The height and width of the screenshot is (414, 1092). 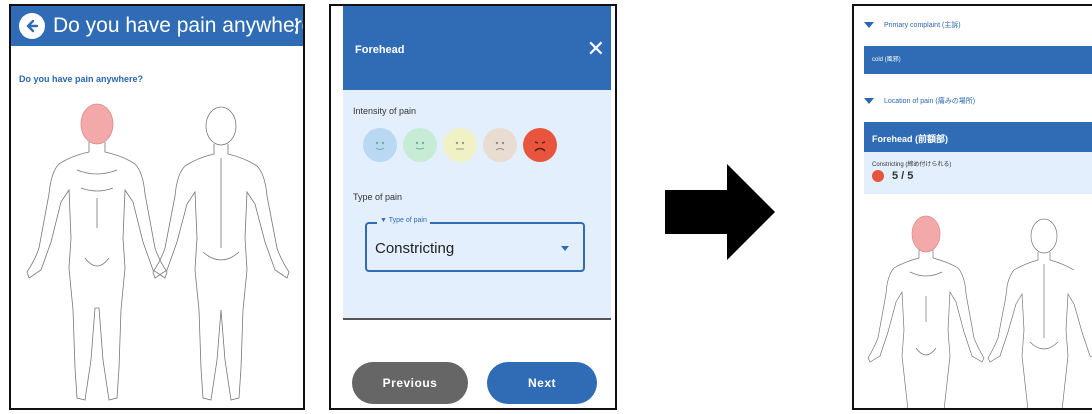 I want to click on chevron-down-icon, so click(x=565, y=248).